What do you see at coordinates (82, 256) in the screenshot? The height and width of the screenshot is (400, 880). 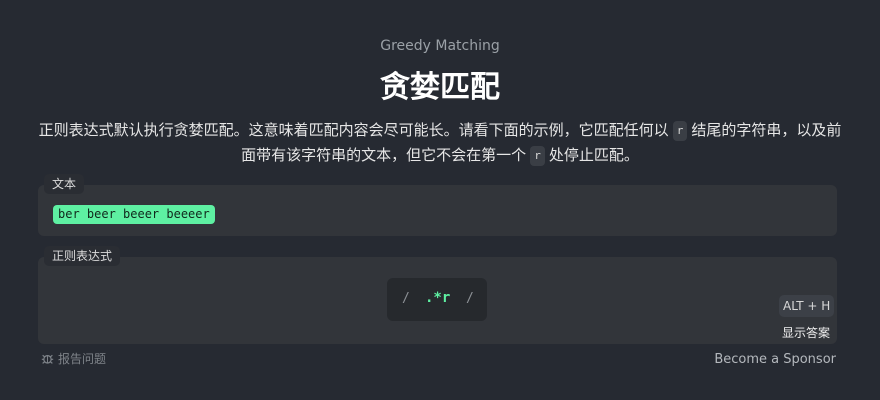 I see `regex-panel-label: 正则表达式` at bounding box center [82, 256].